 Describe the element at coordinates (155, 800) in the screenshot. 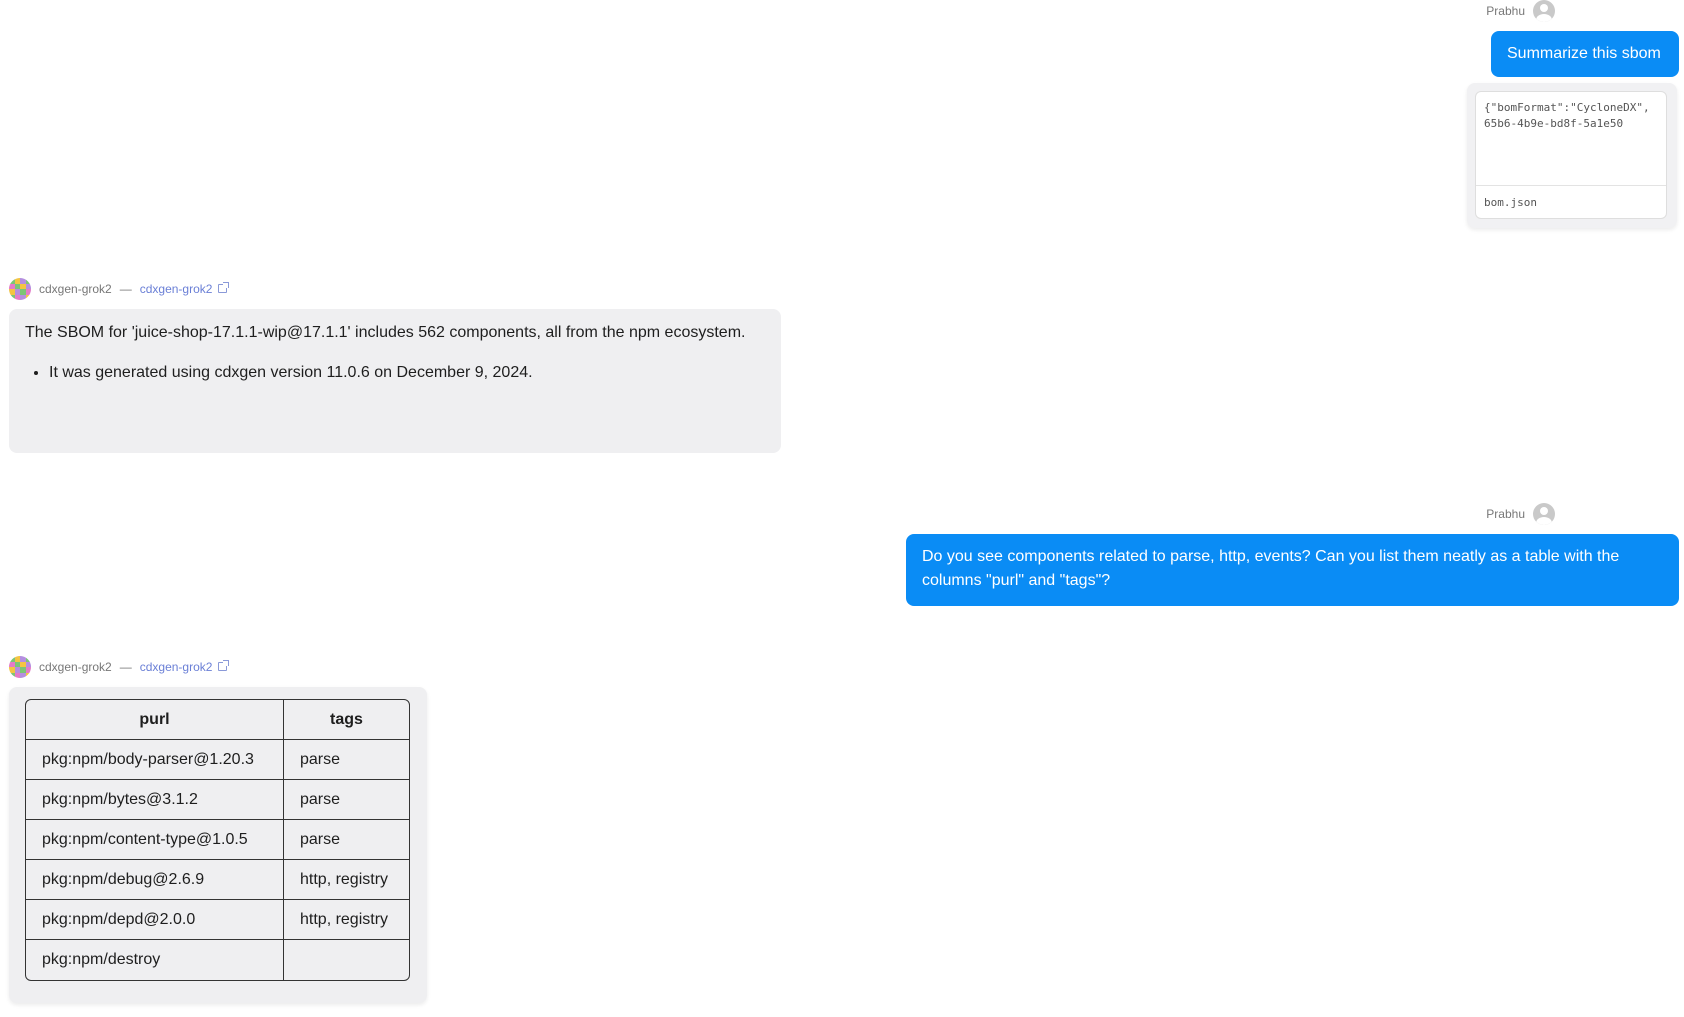

I see `table-cell-purl: pkg:npm/bytes@3.1.2` at that location.